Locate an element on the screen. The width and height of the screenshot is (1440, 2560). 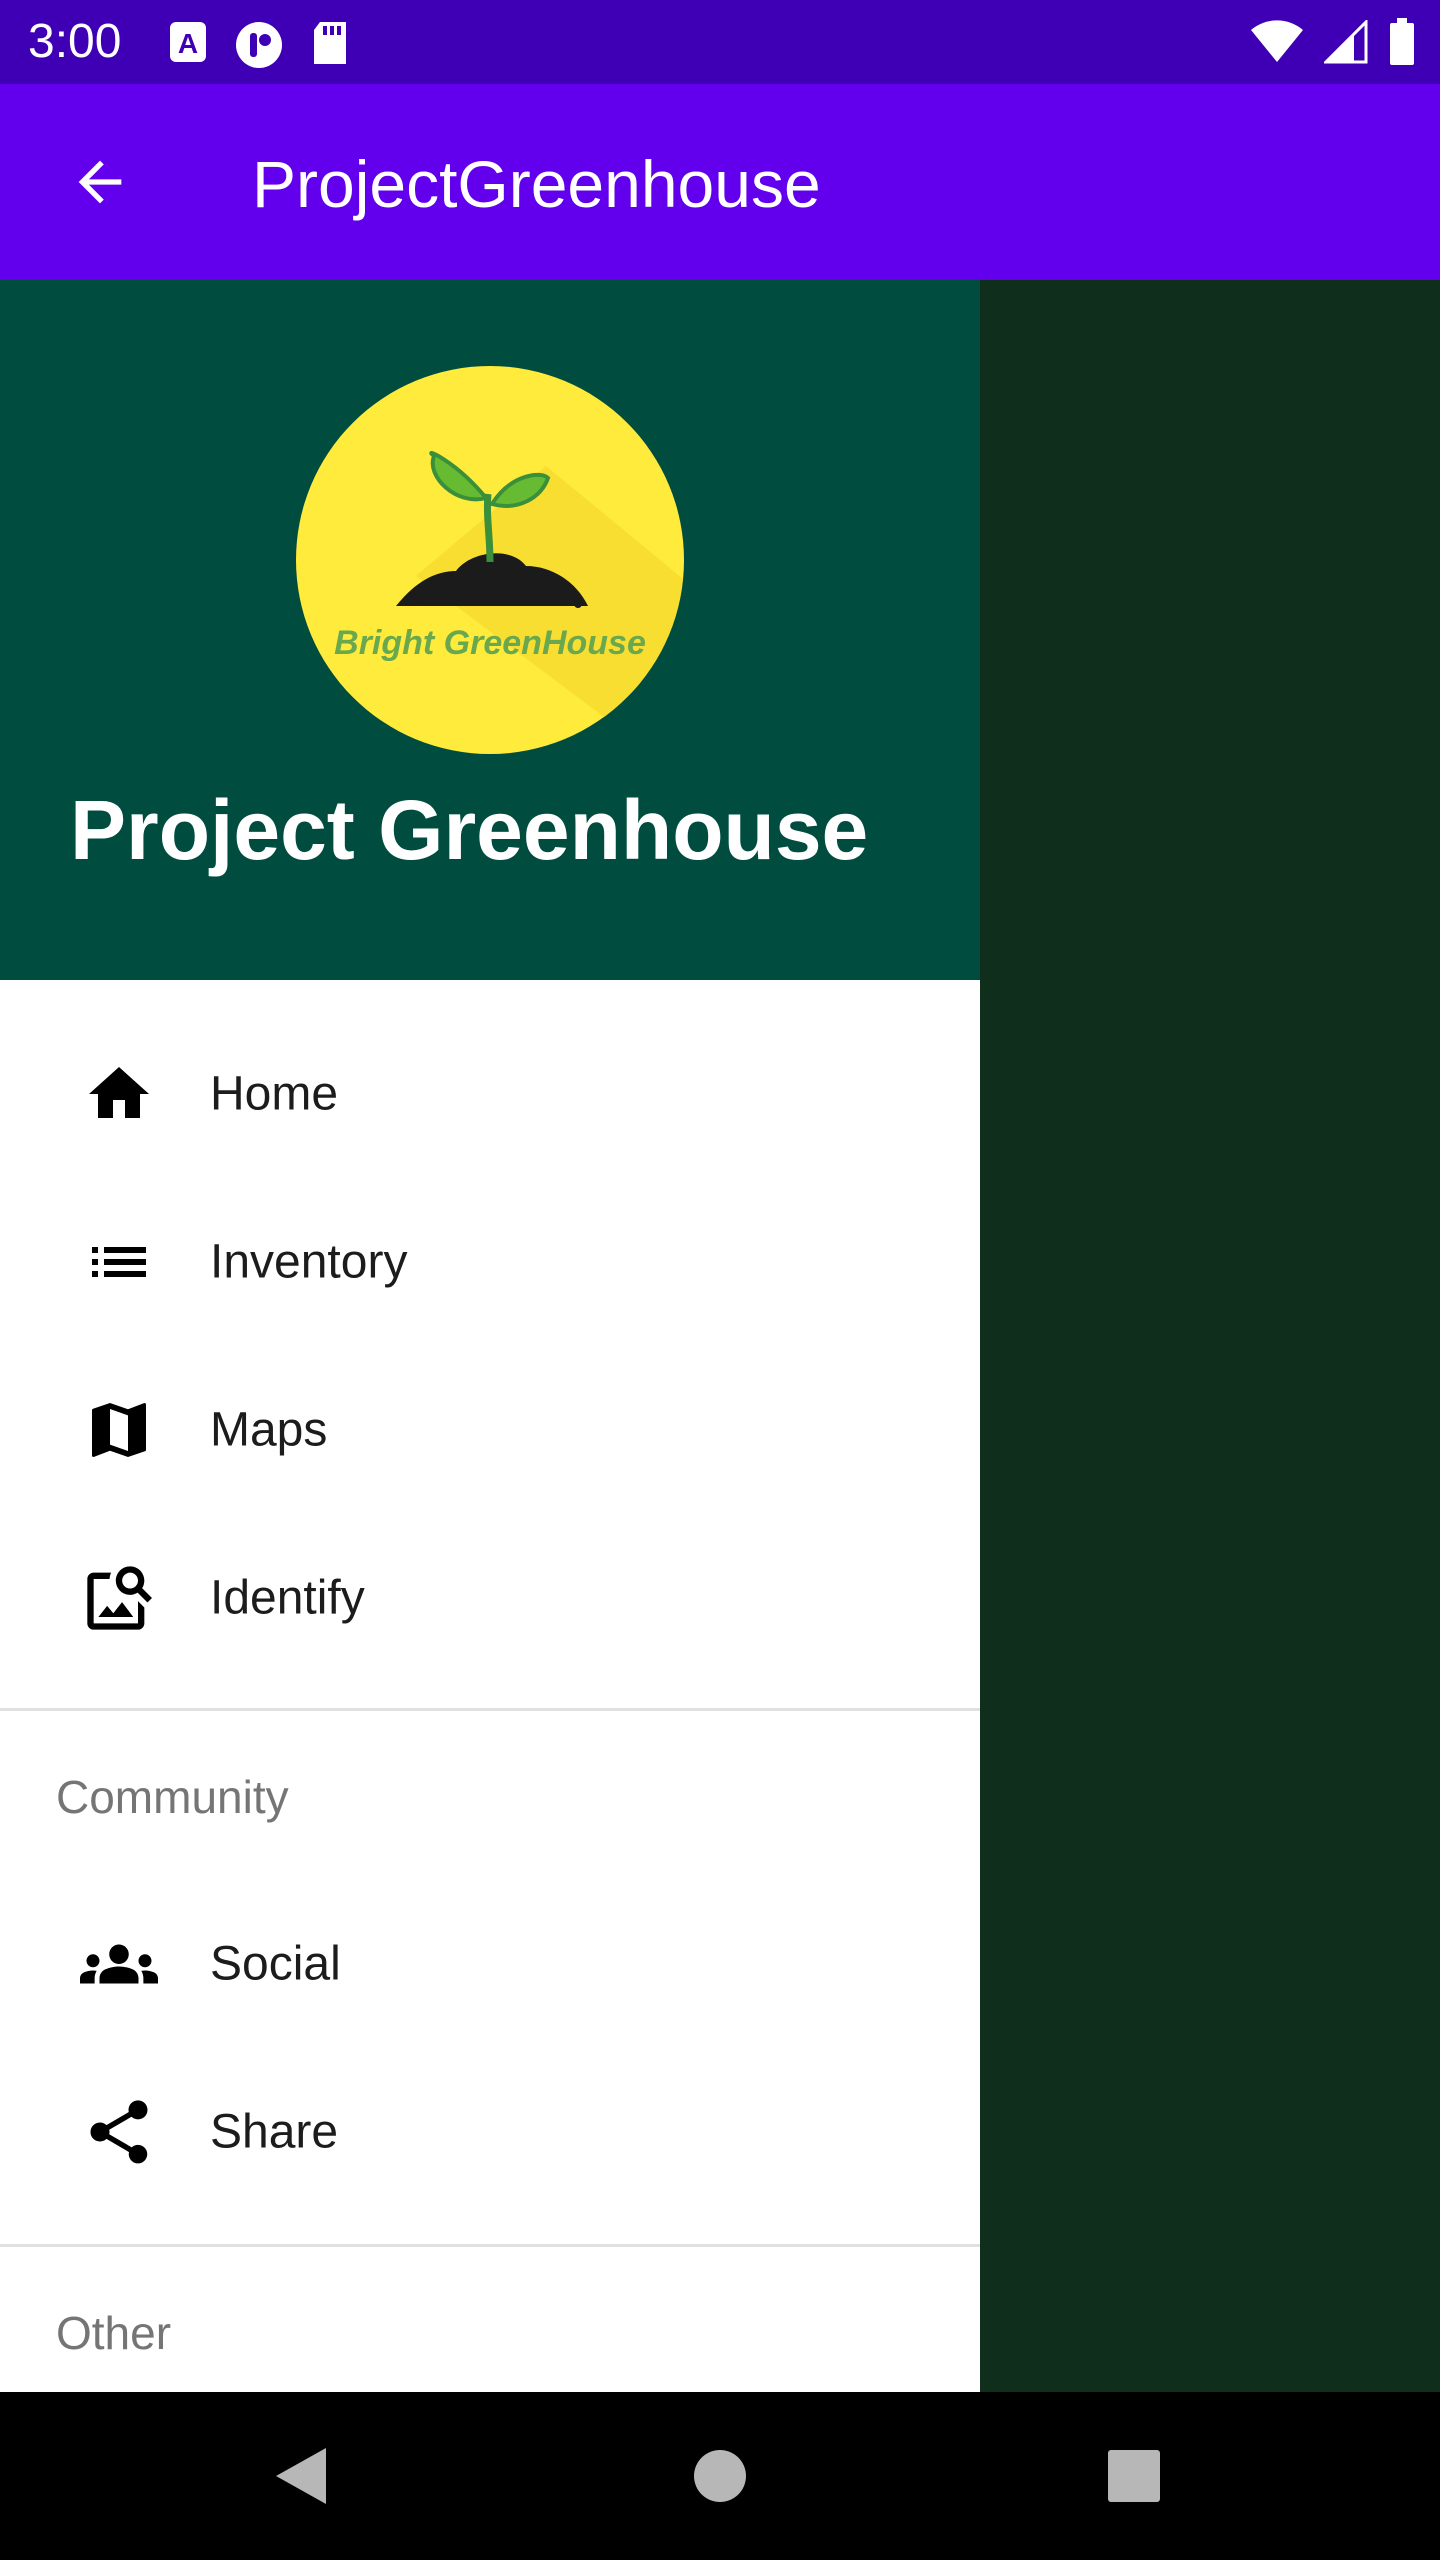
nav-item-identify: Identify is located at coordinates (490, 1598).